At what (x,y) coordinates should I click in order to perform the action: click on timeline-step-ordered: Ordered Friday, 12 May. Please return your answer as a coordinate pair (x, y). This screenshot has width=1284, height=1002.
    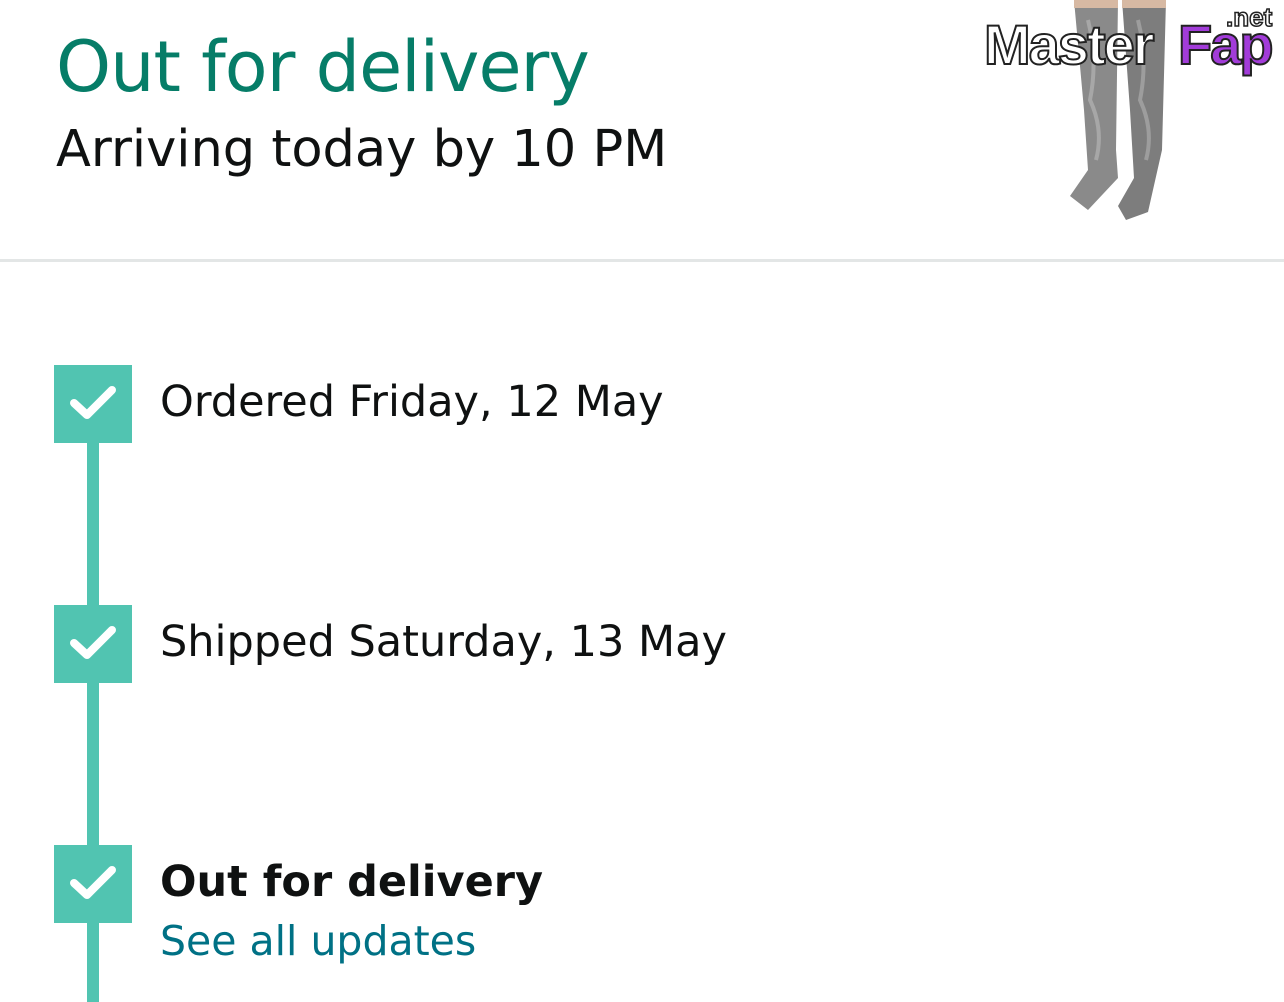
    Looking at the image, I should click on (644, 405).